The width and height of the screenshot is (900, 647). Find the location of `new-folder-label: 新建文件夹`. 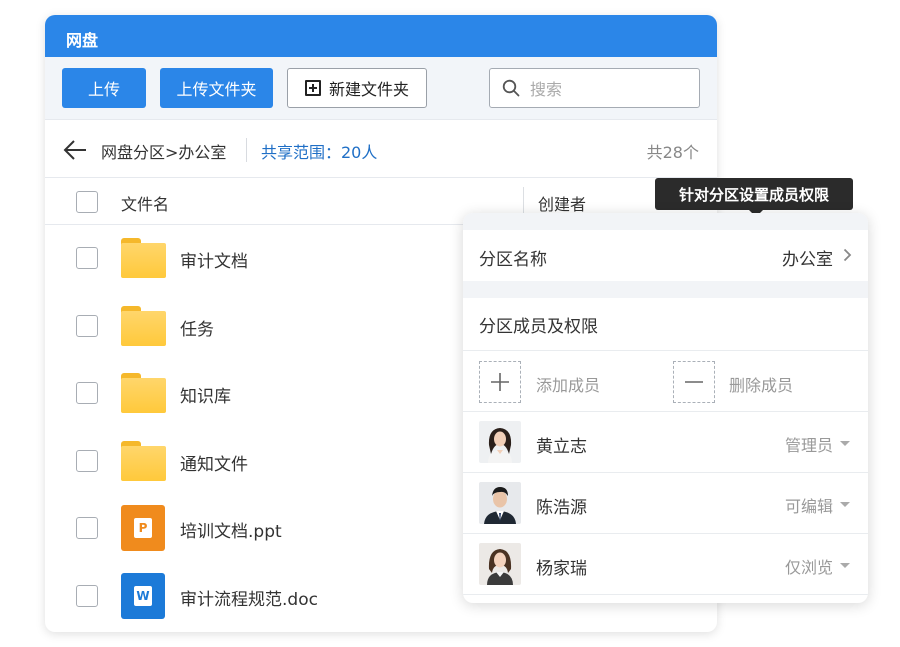

new-folder-label: 新建文件夹 is located at coordinates (368, 89).